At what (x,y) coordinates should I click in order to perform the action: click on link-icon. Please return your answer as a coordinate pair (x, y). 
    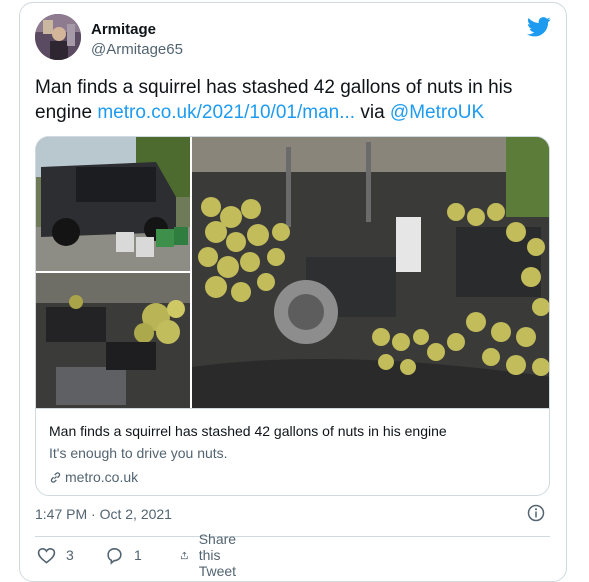
    Looking at the image, I should click on (55, 477).